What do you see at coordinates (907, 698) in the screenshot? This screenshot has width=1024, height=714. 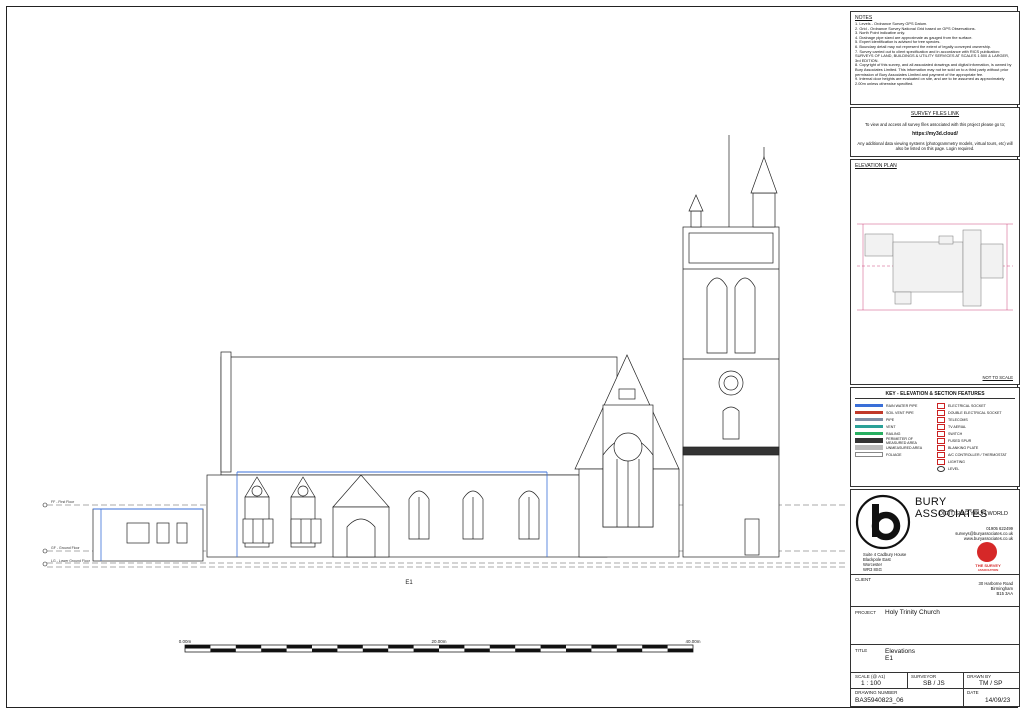 I see `drawing-number-cell: DRAWING NUMBER BA35940823_06` at bounding box center [907, 698].